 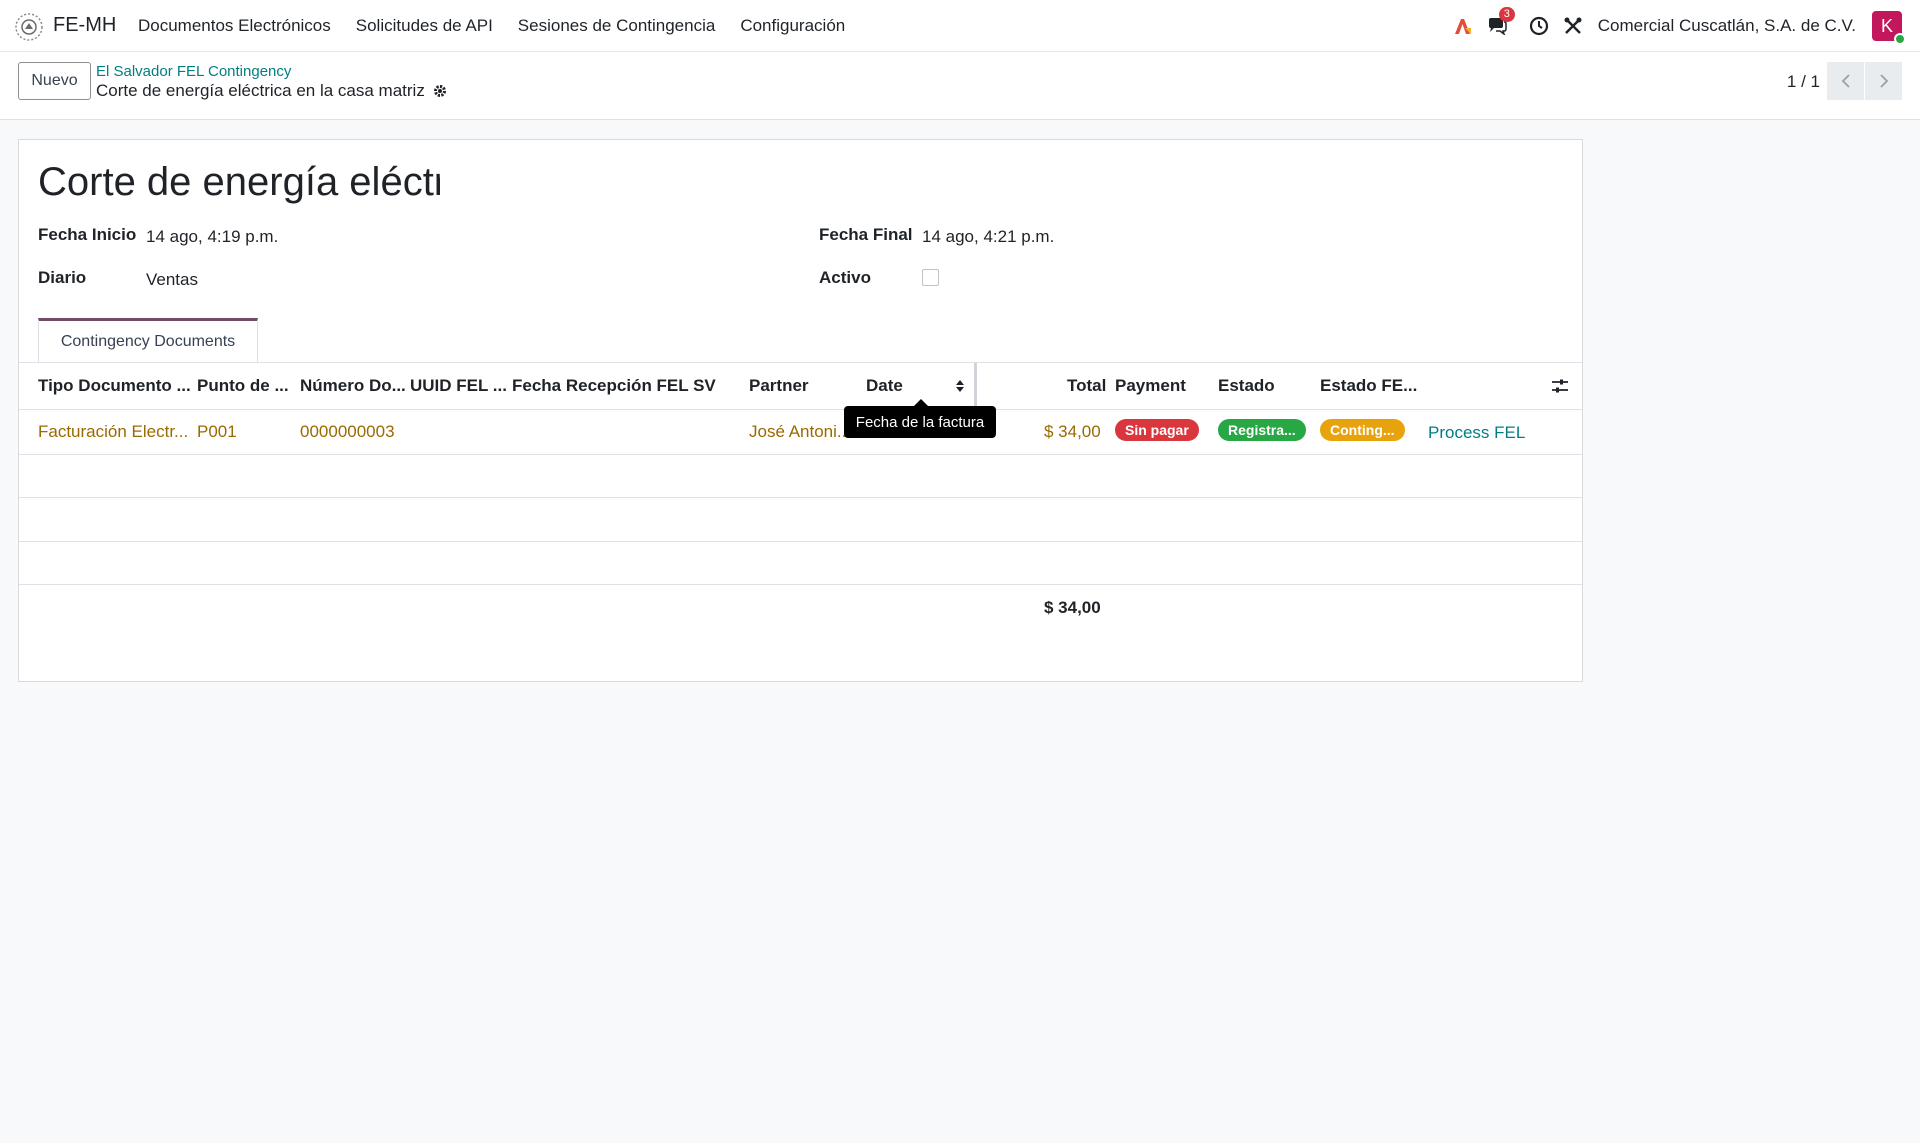 I want to click on app-logo-icon, so click(x=29, y=27).